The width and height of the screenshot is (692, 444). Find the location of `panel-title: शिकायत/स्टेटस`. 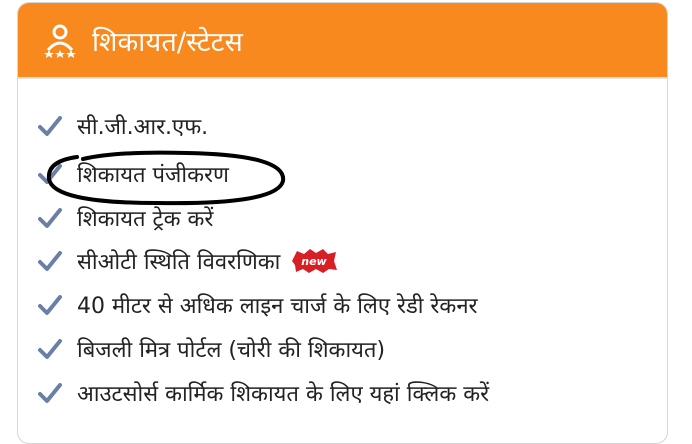

panel-title: शिकायत/स्टेटस is located at coordinates (167, 42).